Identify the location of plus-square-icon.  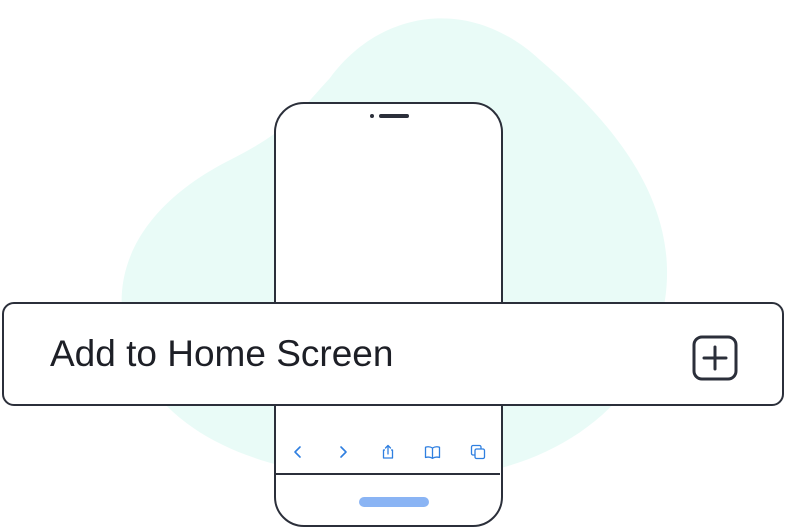
(715, 358).